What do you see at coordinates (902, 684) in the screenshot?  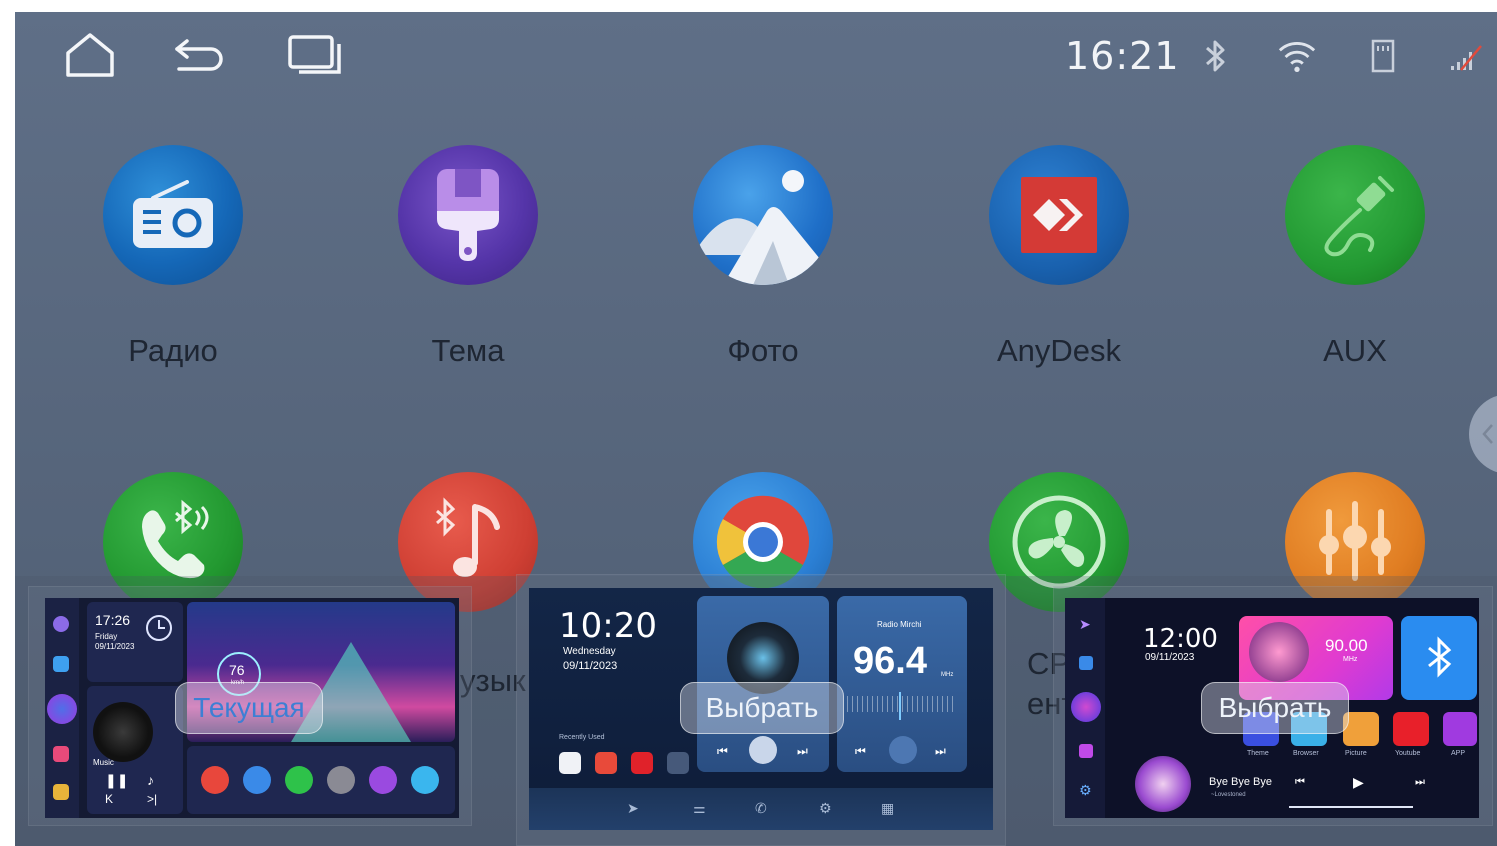 I see `radio-widget: Radio Mirchi 96.4 MHz ⏮ ⏭` at bounding box center [902, 684].